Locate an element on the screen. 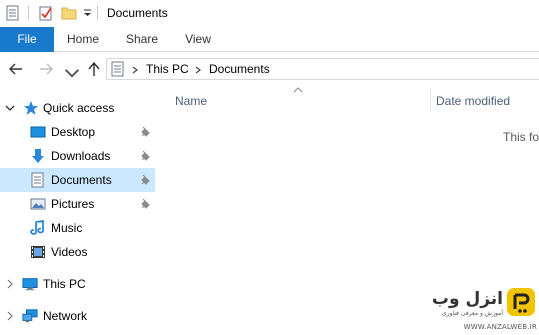 This screenshot has height=335, width=539. title-bar: Documents is located at coordinates (269, 13).